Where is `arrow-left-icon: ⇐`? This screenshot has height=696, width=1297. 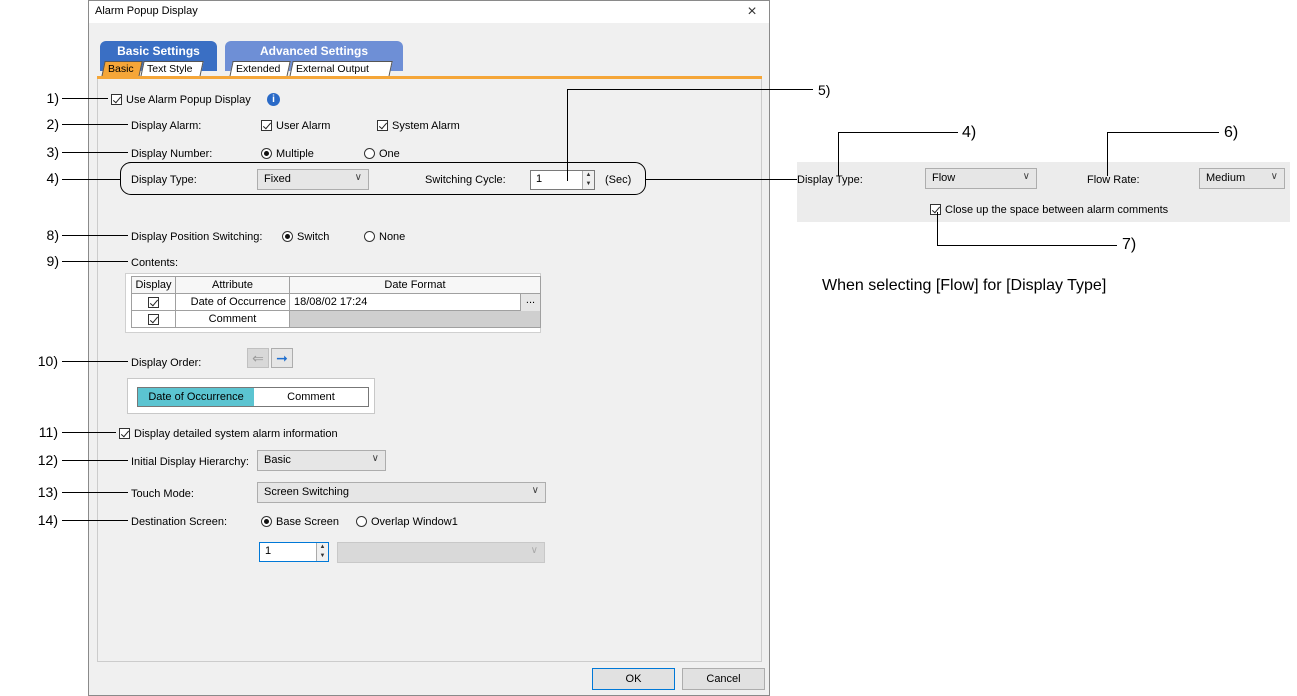
arrow-left-icon: ⇐ is located at coordinates (258, 358).